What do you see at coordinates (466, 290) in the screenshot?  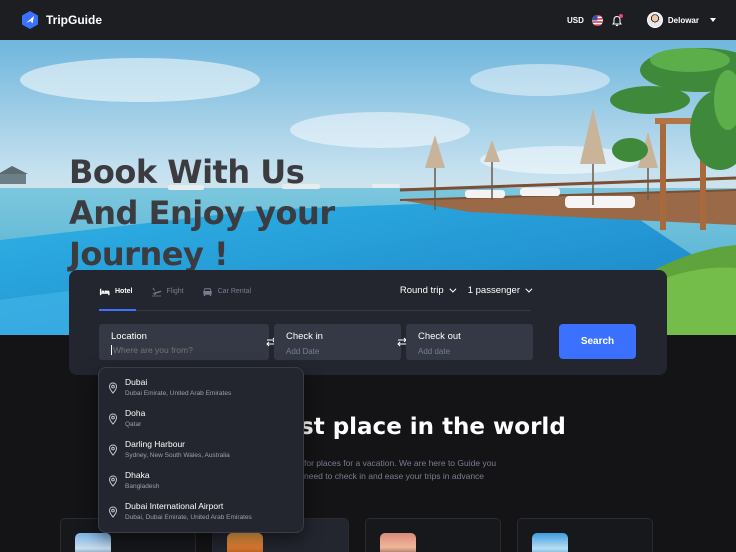 I see `trip-options: Round trip 1 passenger` at bounding box center [466, 290].